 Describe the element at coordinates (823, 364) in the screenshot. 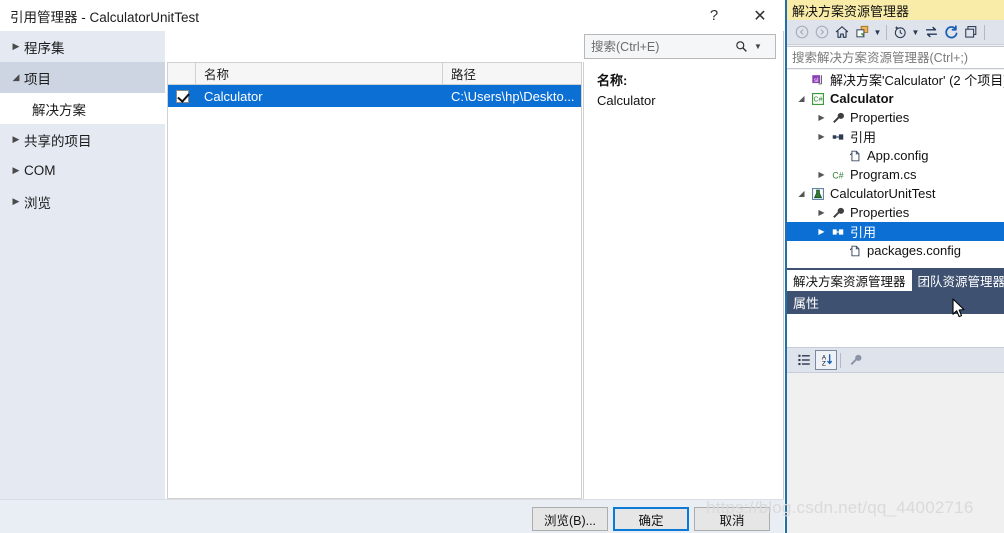

I see `svg-text: Z` at that location.